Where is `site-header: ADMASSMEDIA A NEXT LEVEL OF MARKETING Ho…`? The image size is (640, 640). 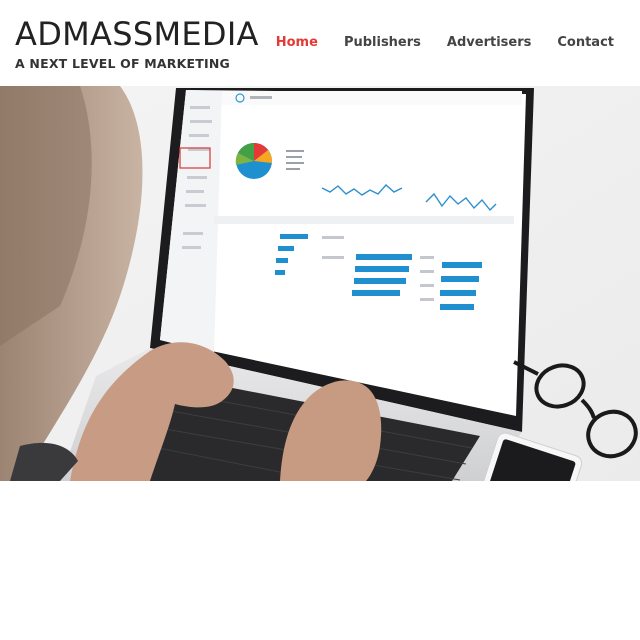
site-header: ADMASSMEDIA A NEXT LEVEL OF MARKETING Ho… is located at coordinates (320, 43).